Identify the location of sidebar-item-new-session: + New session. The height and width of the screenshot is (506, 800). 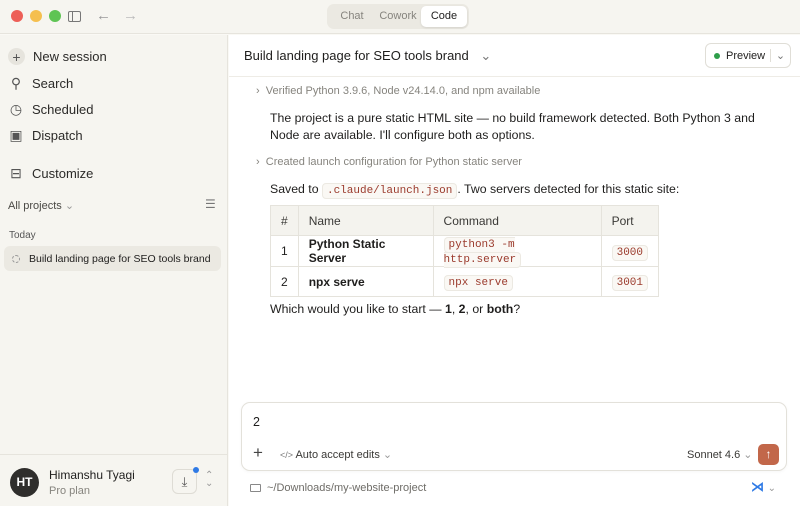
(57, 56).